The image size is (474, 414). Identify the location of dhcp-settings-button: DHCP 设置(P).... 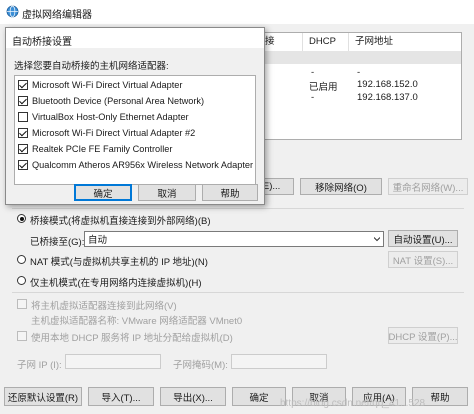
(423, 335).